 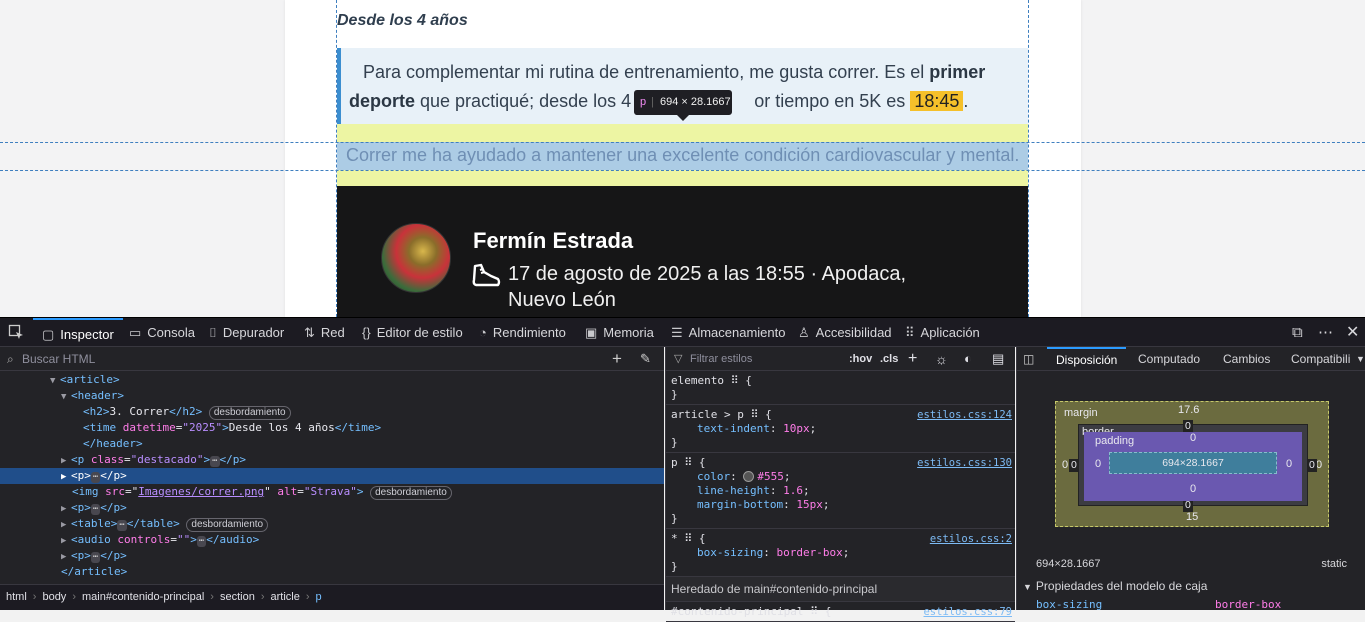 What do you see at coordinates (941, 359) in the screenshot?
I see `light-theme-icon: ☼` at bounding box center [941, 359].